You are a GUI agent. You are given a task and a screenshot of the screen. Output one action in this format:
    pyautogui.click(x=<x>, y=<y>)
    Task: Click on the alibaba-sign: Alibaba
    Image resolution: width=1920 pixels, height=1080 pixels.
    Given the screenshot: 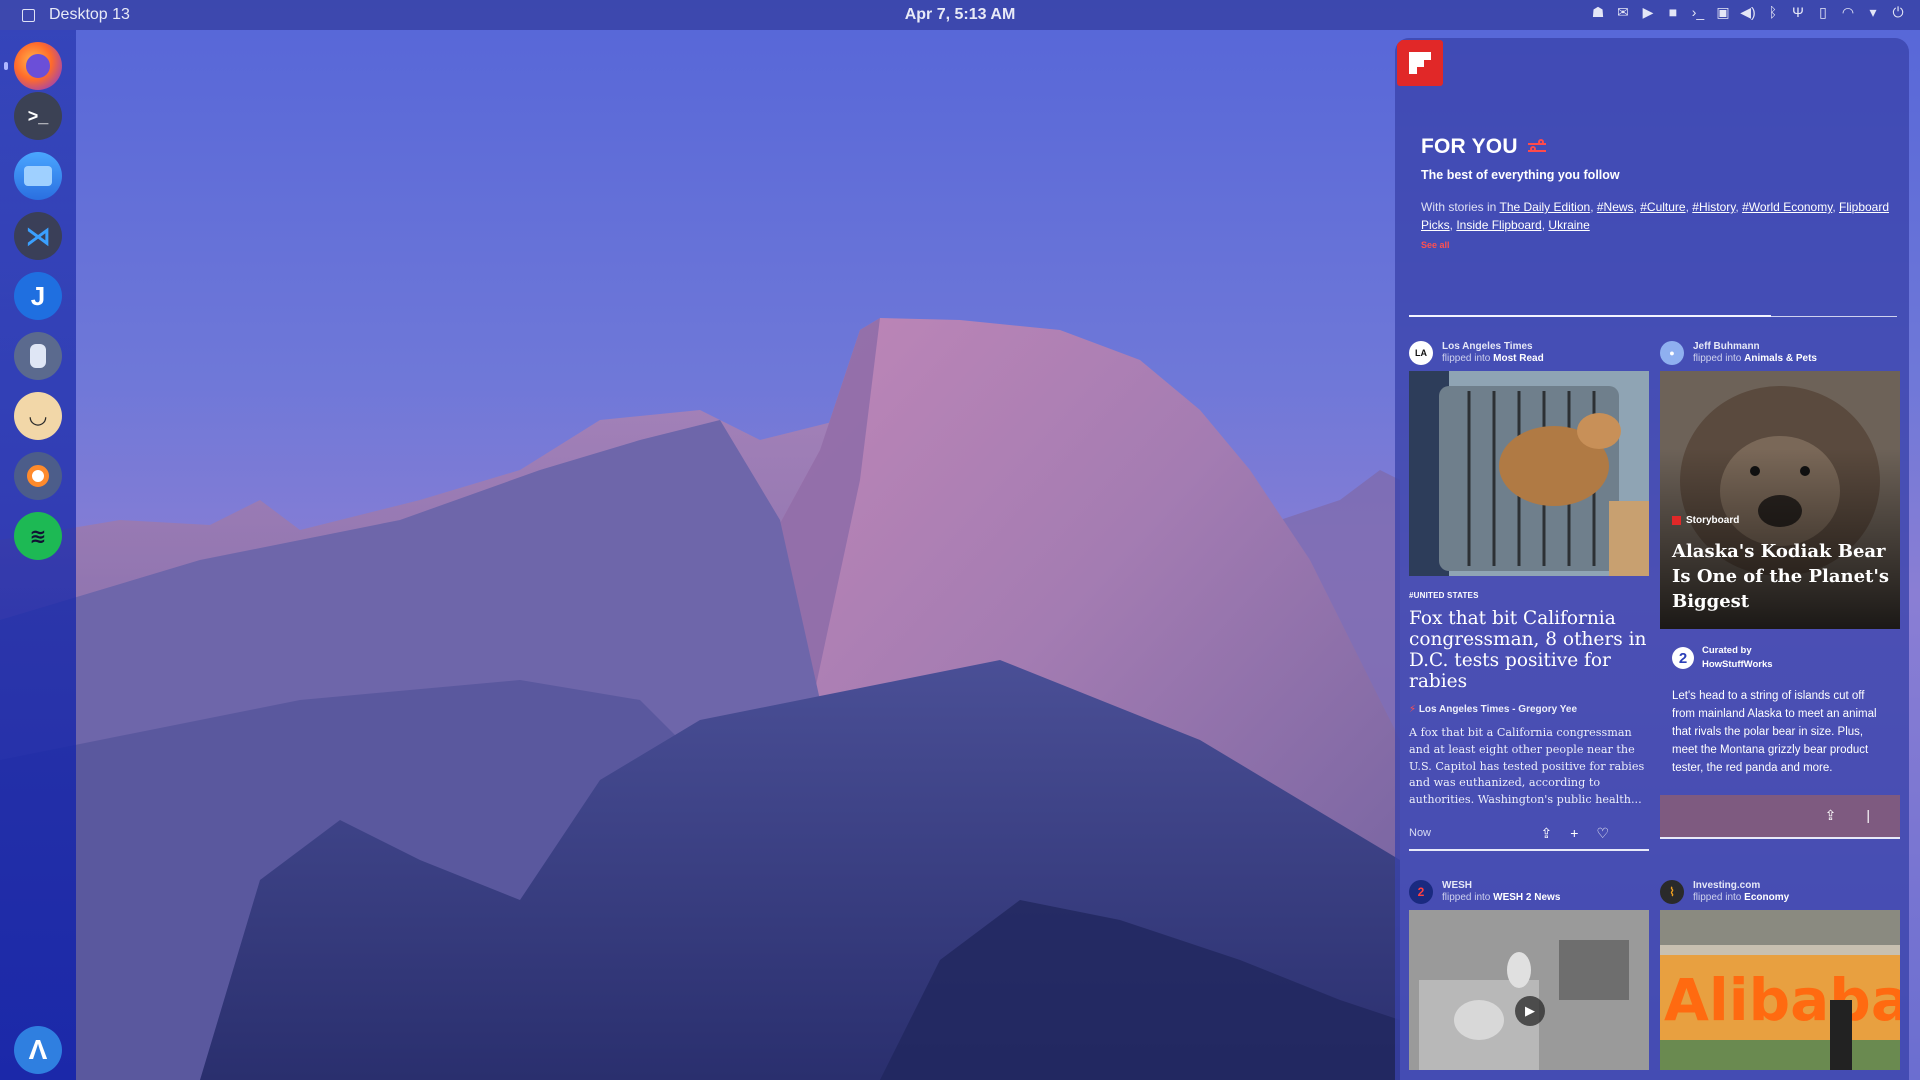 What is the action you would take?
    pyautogui.click(x=1782, y=1000)
    